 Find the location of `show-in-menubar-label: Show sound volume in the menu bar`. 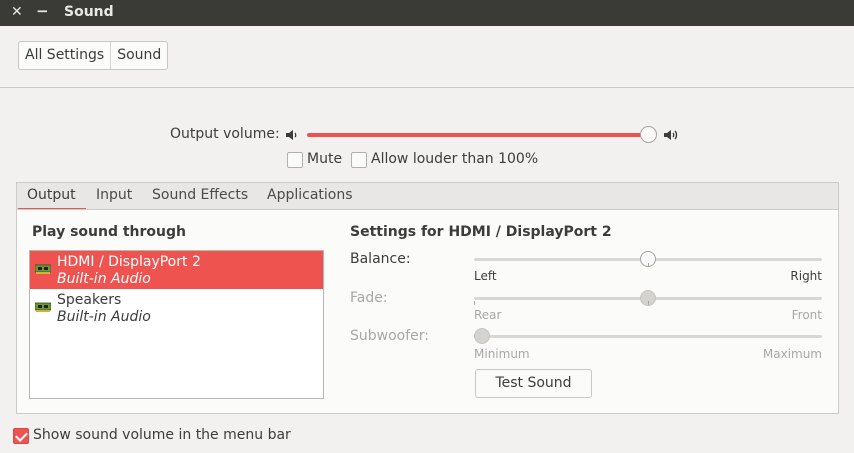

show-in-menubar-label: Show sound volume in the menu bar is located at coordinates (162, 435).